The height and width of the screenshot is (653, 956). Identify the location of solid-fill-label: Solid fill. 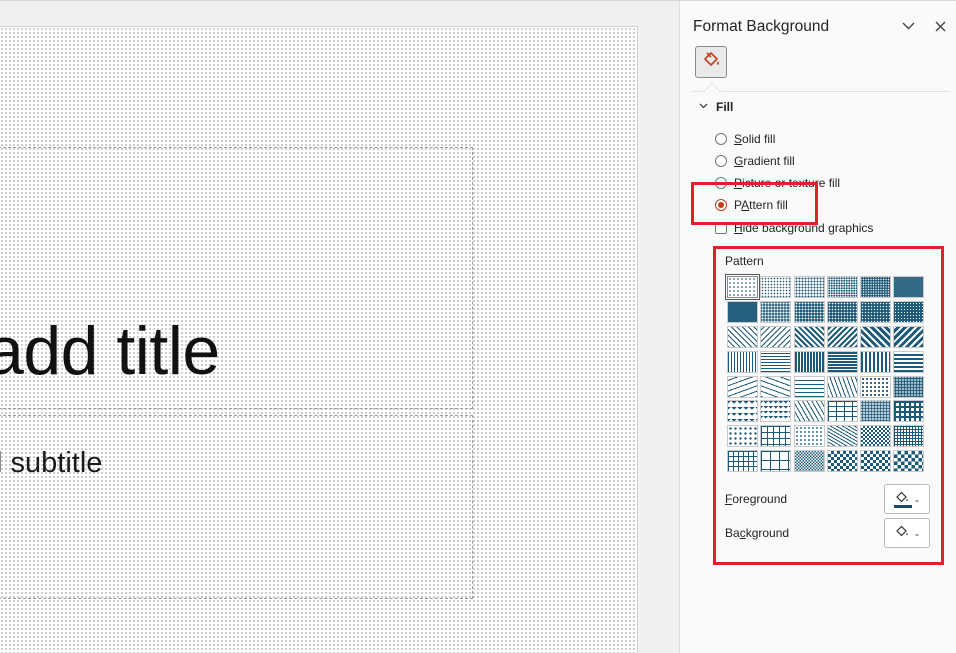
(755, 139).